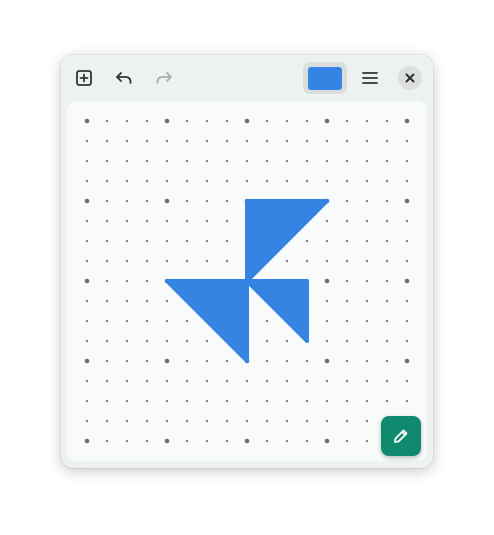  Describe the element at coordinates (124, 78) in the screenshot. I see `undo-button` at that location.